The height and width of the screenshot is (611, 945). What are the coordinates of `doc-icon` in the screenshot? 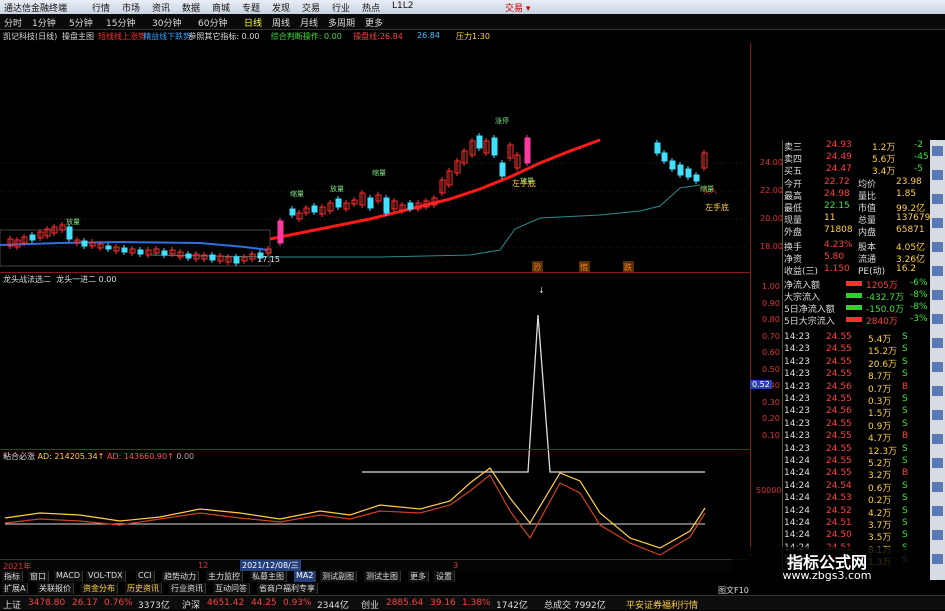 It's located at (937, 487).